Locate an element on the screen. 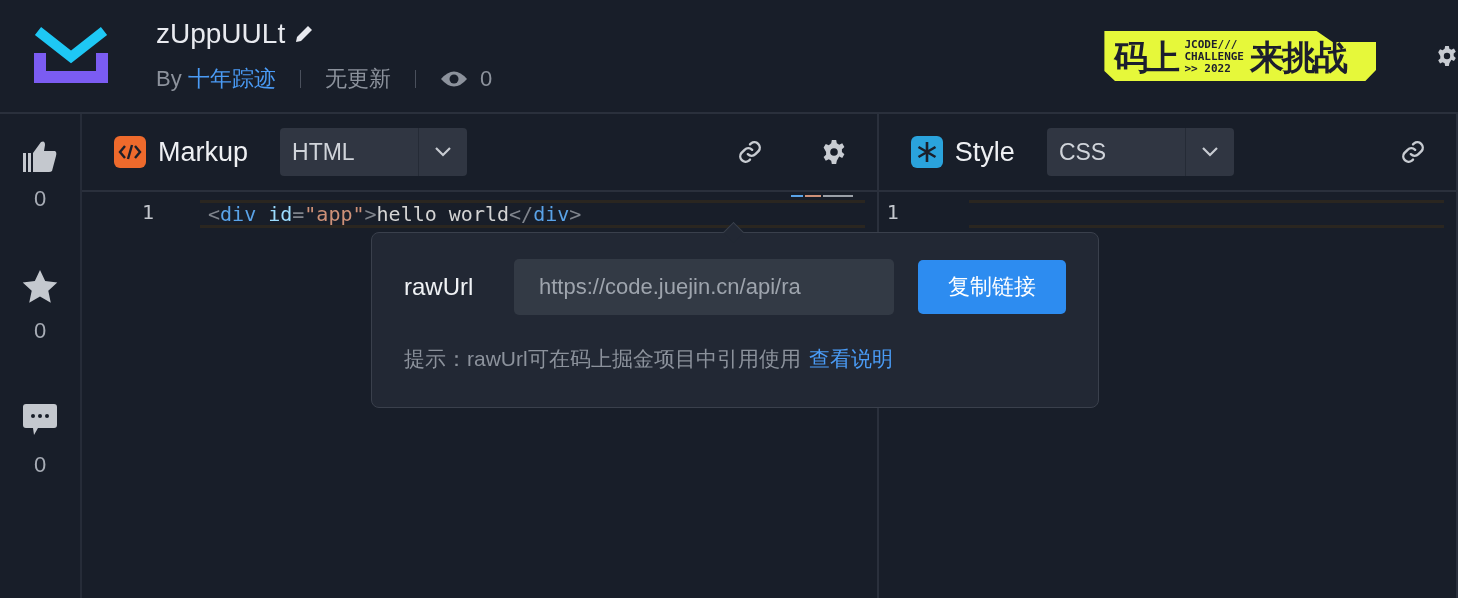  url-field: https://code.juejin.cn/api/ra is located at coordinates (704, 287).